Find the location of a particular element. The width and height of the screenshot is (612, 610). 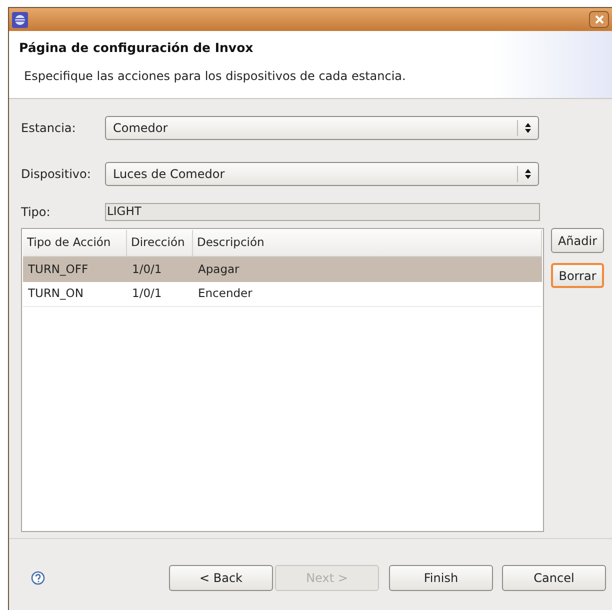

table-cell-text: Apagar is located at coordinates (218, 269).